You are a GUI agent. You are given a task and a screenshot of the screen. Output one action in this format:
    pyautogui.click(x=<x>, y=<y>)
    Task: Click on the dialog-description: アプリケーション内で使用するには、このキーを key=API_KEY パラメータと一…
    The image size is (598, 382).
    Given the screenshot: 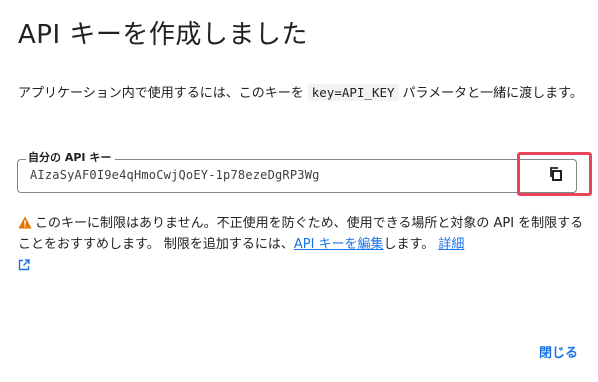 What is the action you would take?
    pyautogui.click(x=300, y=93)
    